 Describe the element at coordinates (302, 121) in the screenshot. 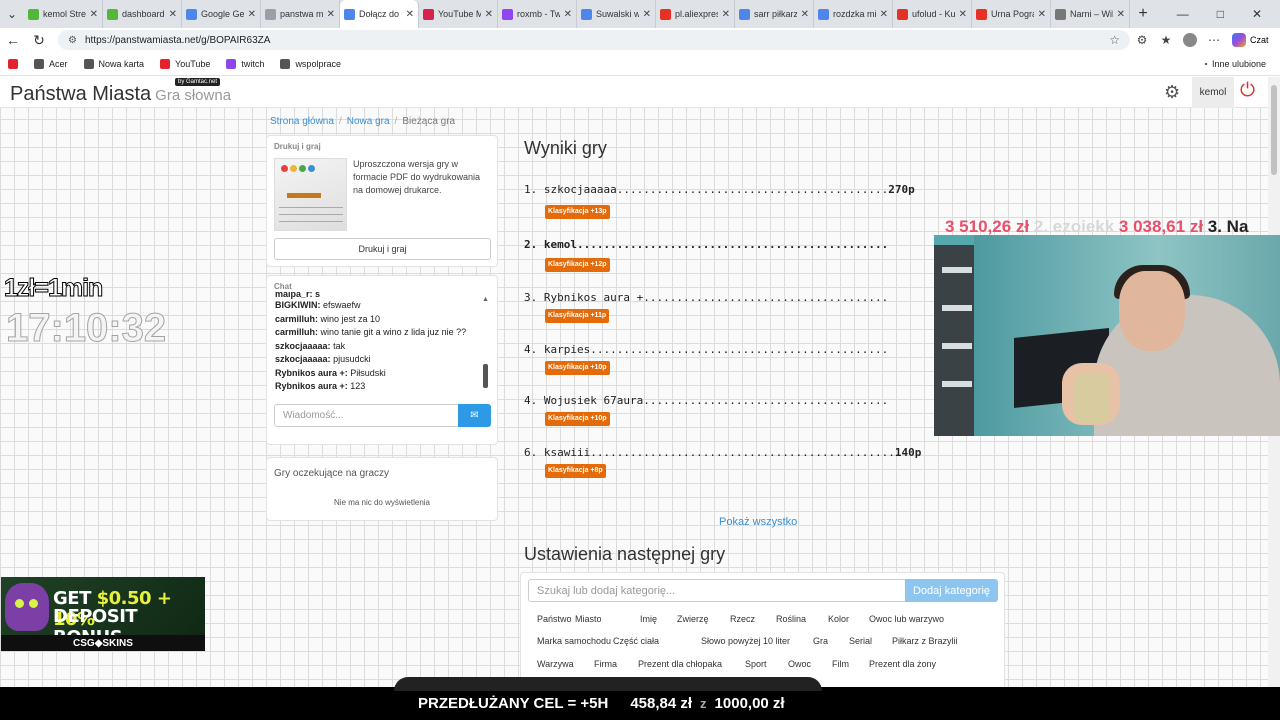

I see `breadcrumb-home: Strona główna` at that location.